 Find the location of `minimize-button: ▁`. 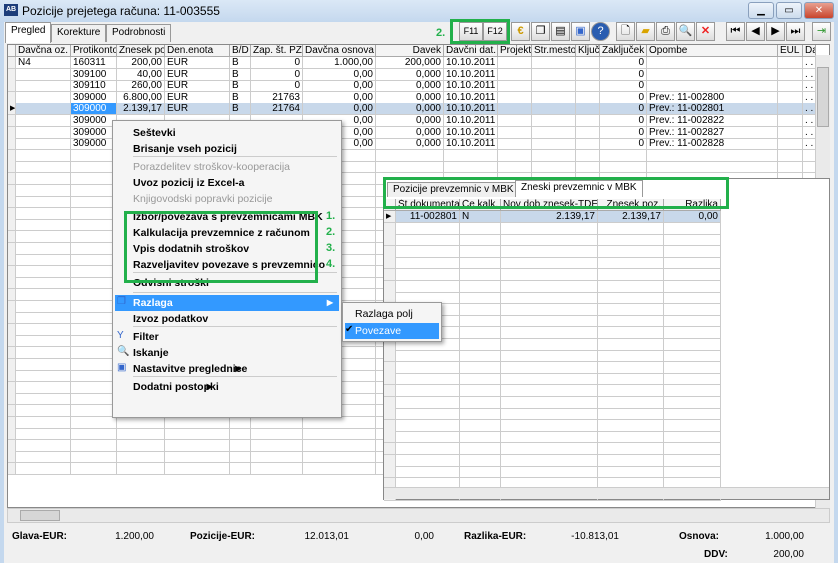

minimize-button: ▁ is located at coordinates (761, 10).